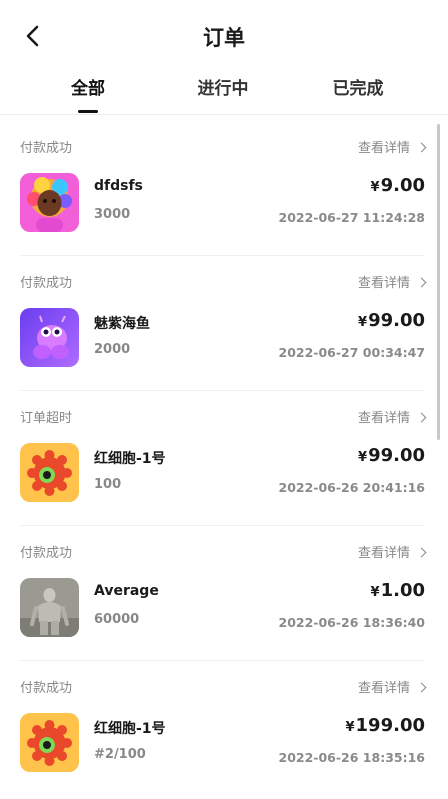 Image resolution: width=448 pixels, height=799 pixels. Describe the element at coordinates (118, 186) in the screenshot. I see `product-name: dfdsfs` at that location.